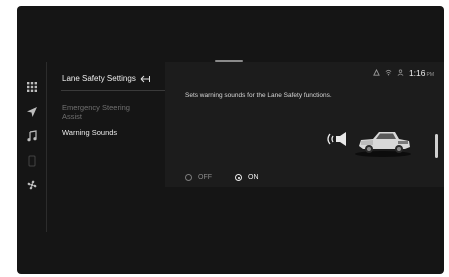 The height and width of the screenshot is (277, 449). Describe the element at coordinates (383, 142) in the screenshot. I see `pickup-truck-image` at that location.